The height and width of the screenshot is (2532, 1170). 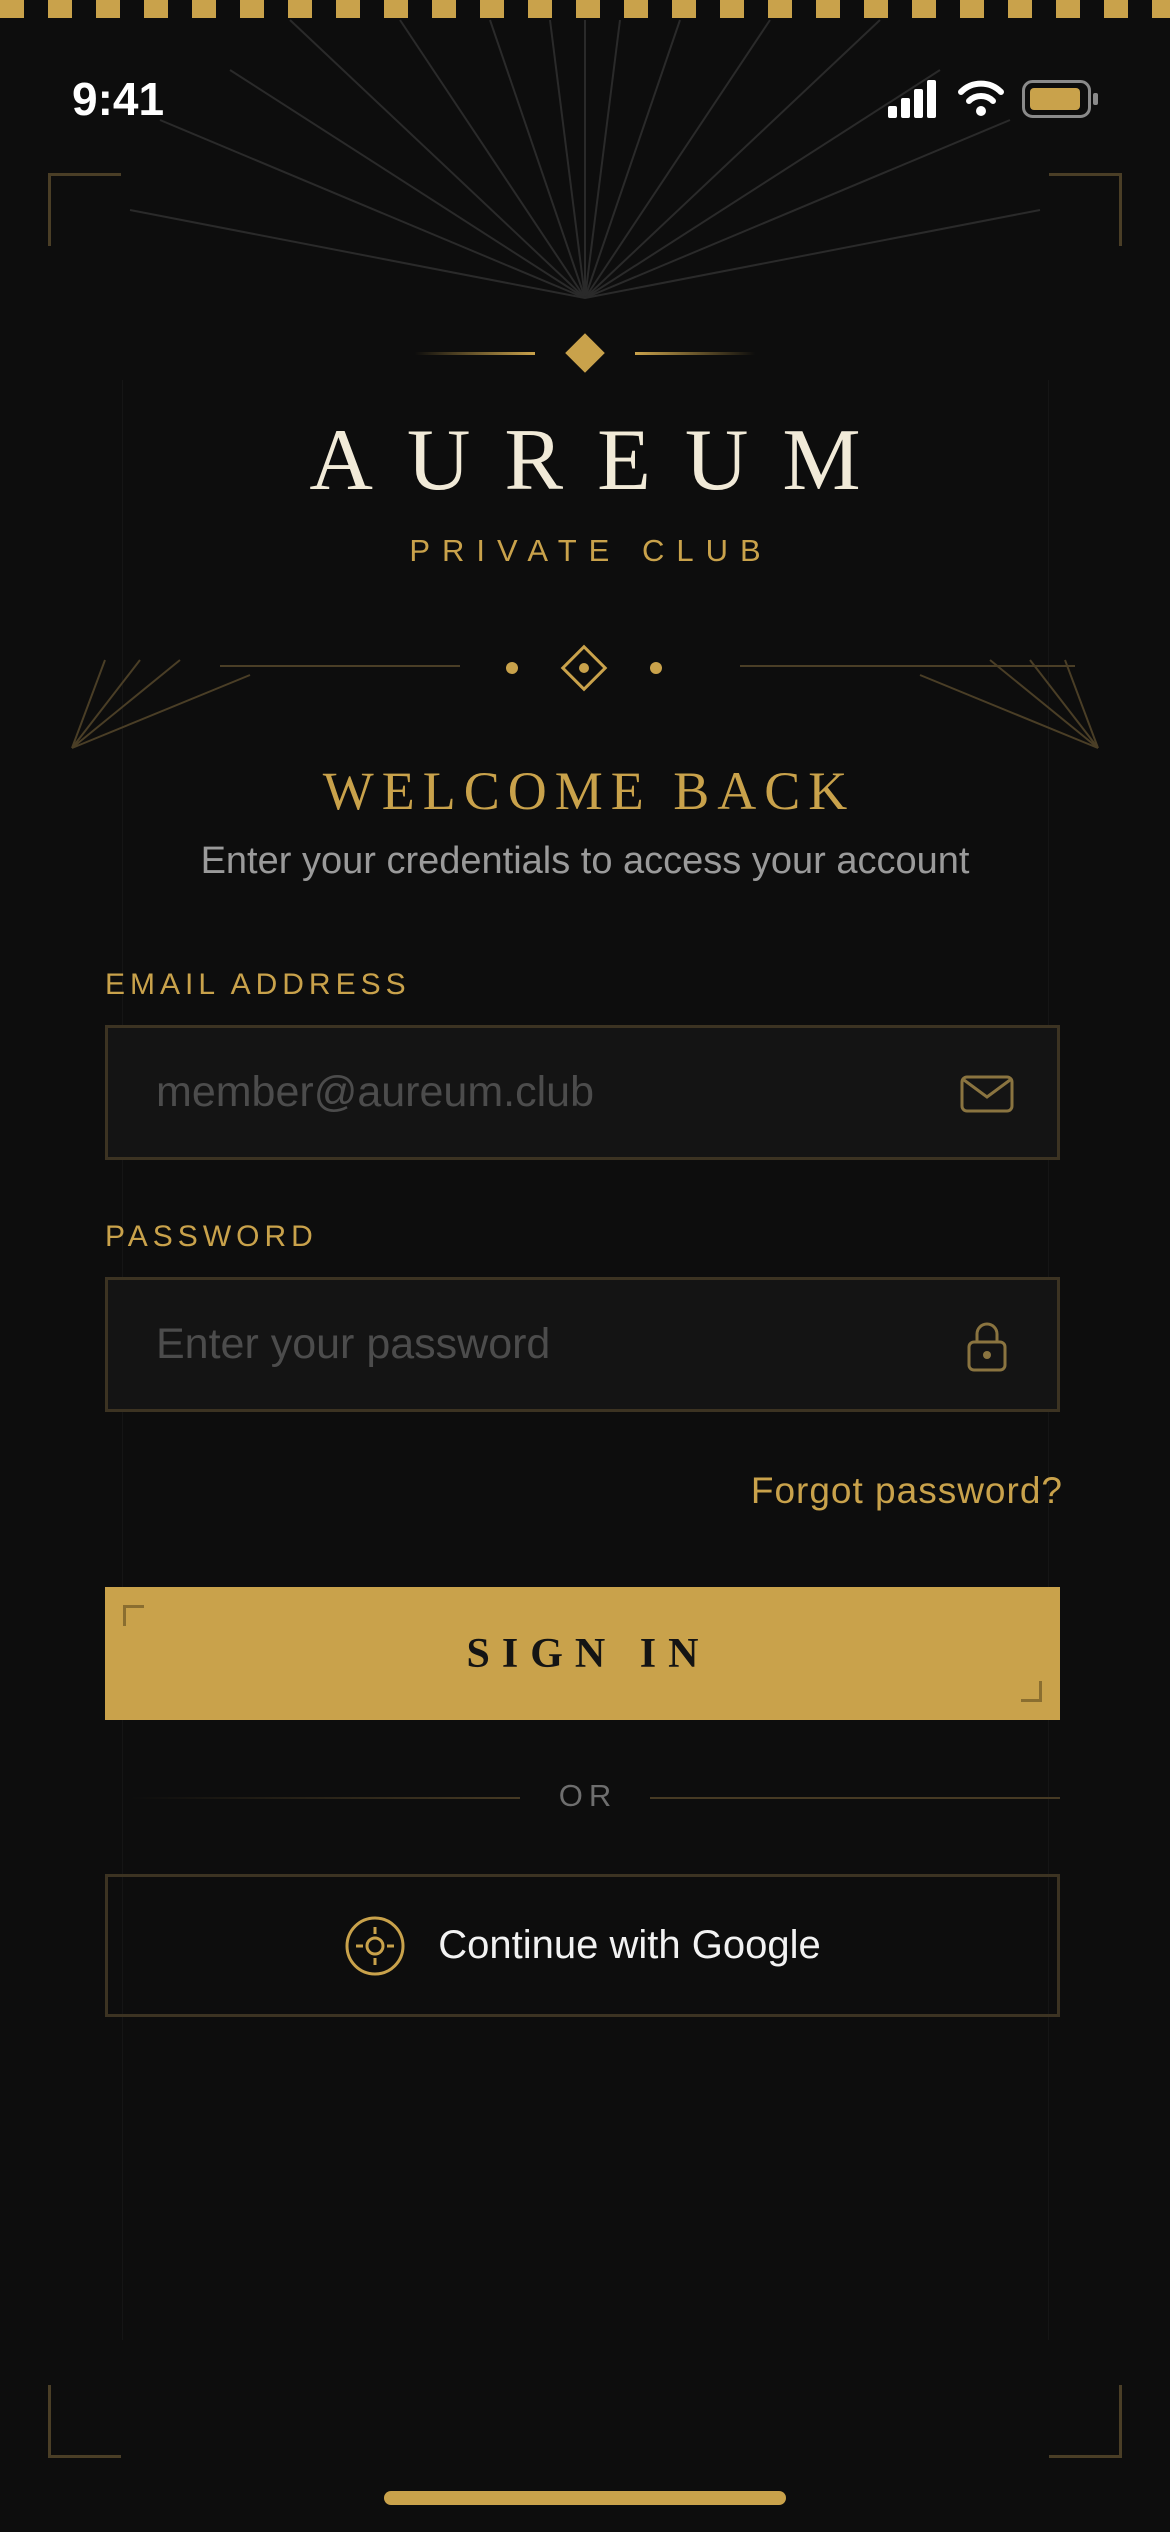 I want to click on wifi-icon, so click(x=981, y=98).